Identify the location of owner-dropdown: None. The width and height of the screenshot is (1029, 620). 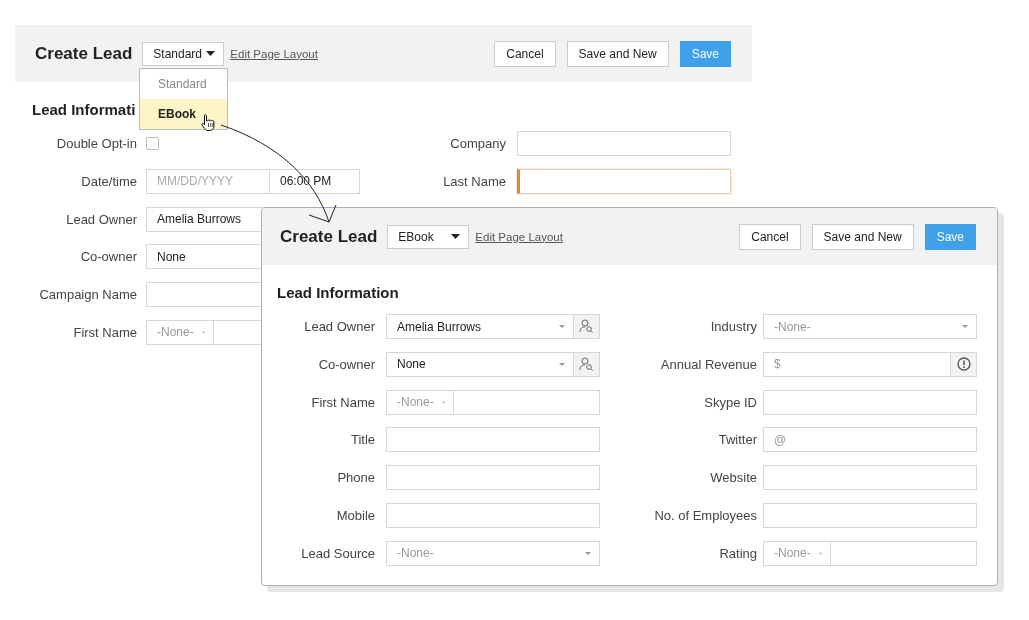
(480, 364).